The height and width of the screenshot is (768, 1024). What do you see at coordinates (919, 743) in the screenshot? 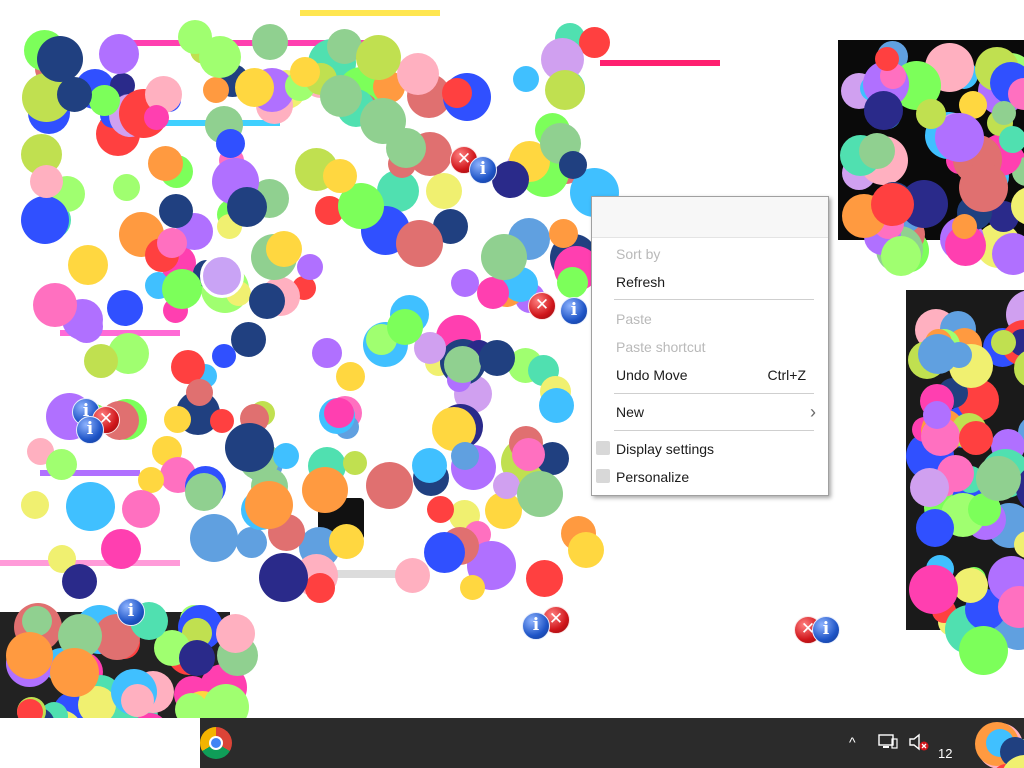
I see `volume-muted-icon` at bounding box center [919, 743].